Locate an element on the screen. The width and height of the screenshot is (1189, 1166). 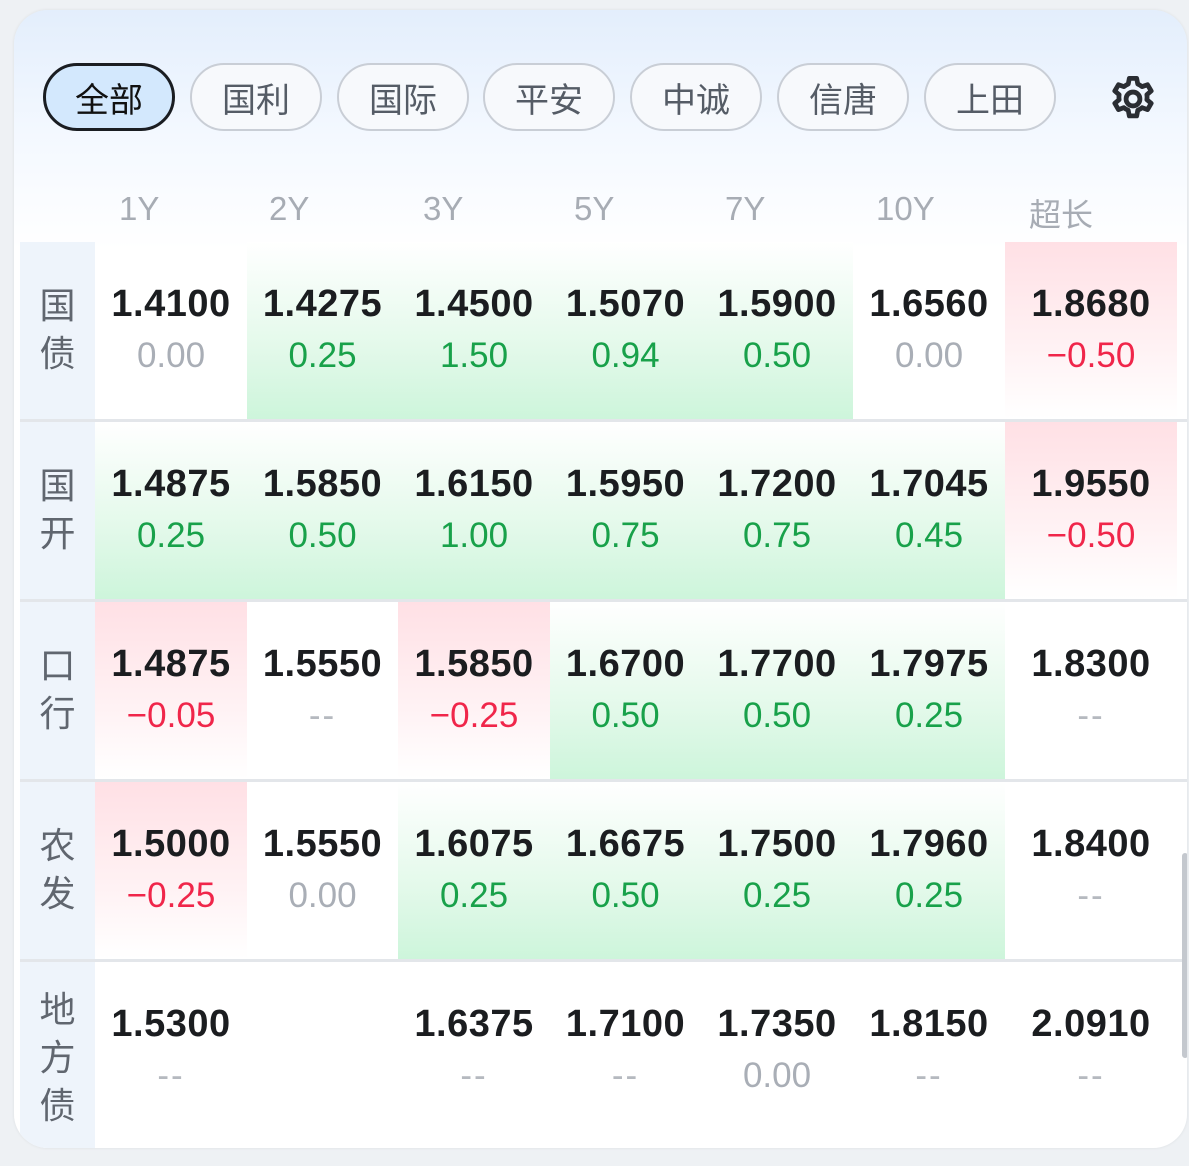
row-label-char: 发 is located at coordinates (57, 894).